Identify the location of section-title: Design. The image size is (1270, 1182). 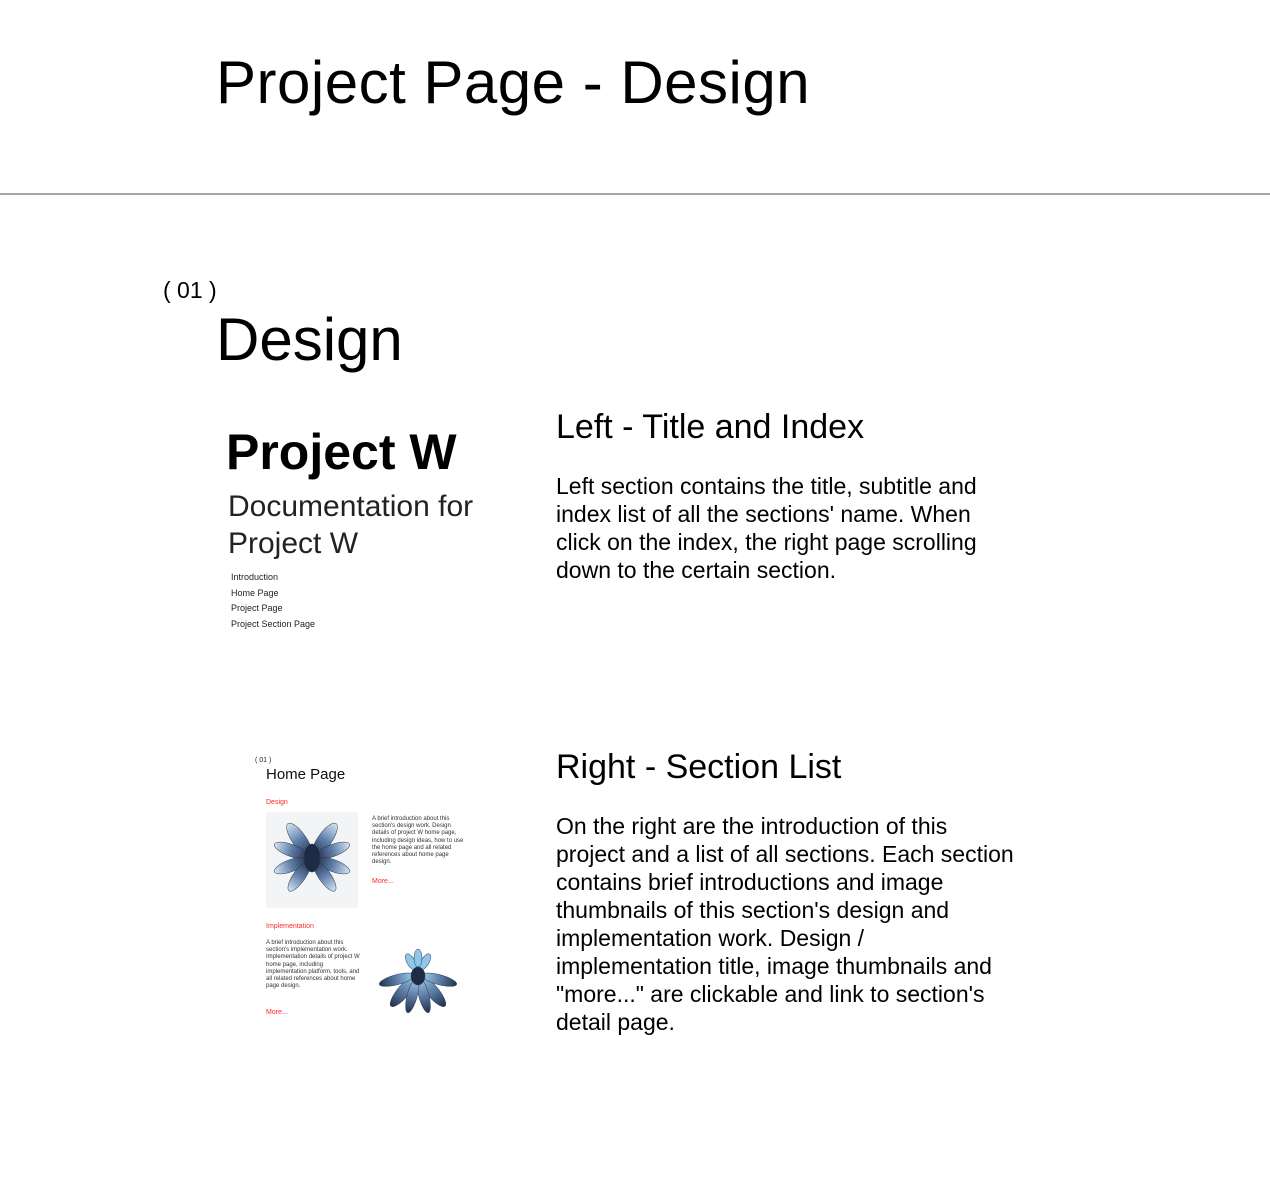
(309, 339).